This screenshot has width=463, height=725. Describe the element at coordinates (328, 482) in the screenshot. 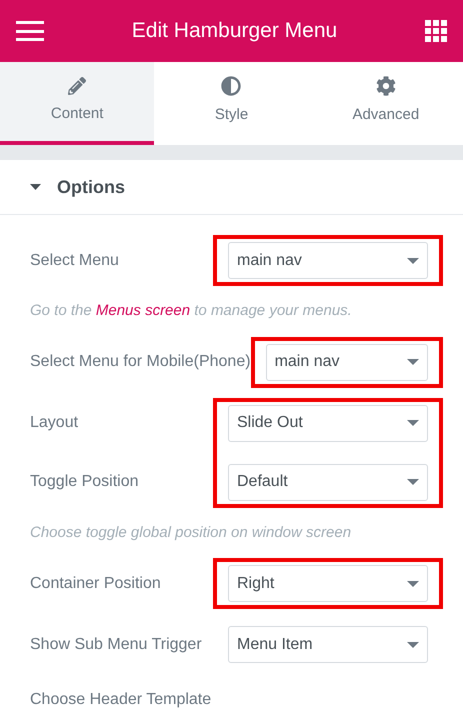

I see `select-field: Default` at that location.